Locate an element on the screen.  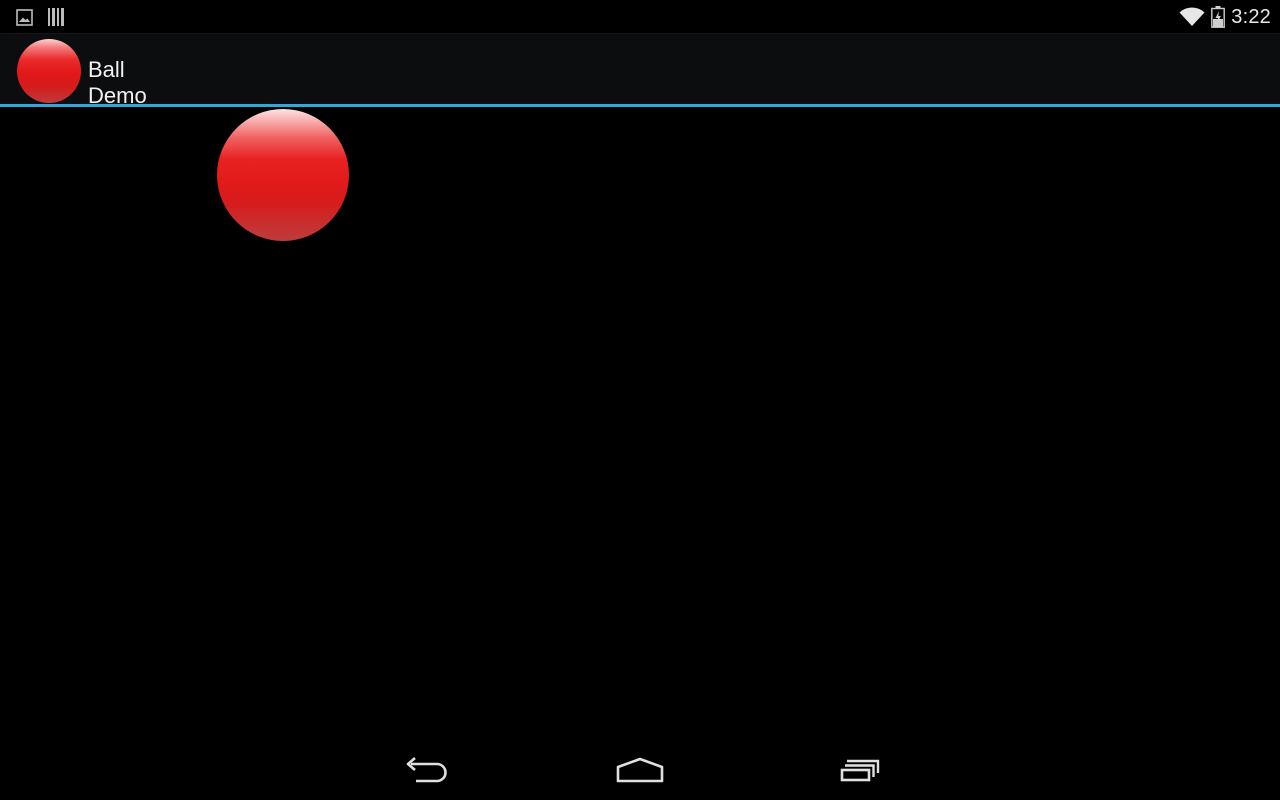
recent-apps-button is located at coordinates (857, 770).